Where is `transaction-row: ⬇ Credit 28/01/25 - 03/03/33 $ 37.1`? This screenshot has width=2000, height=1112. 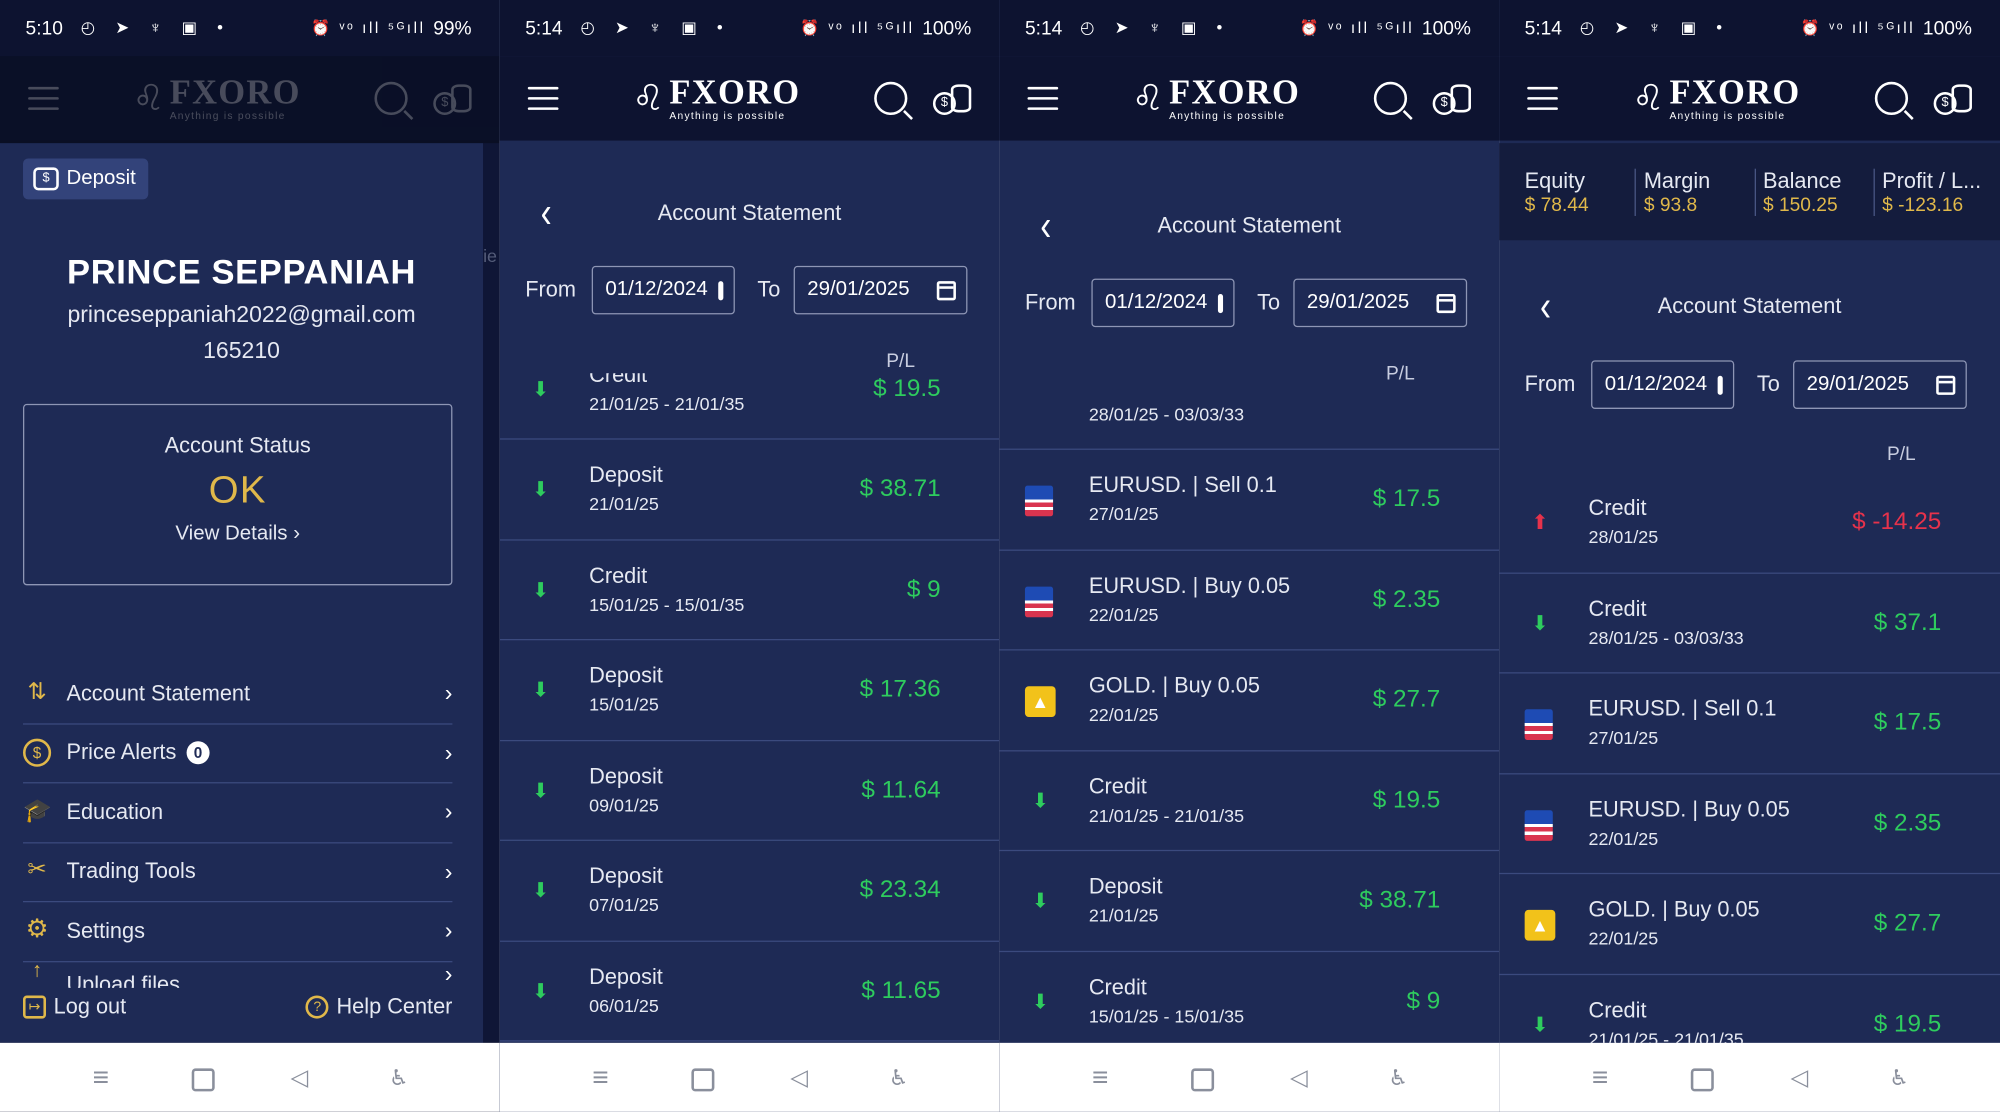 transaction-row: ⬇ Credit 28/01/25 - 03/03/33 $ 37.1 is located at coordinates (1749, 623).